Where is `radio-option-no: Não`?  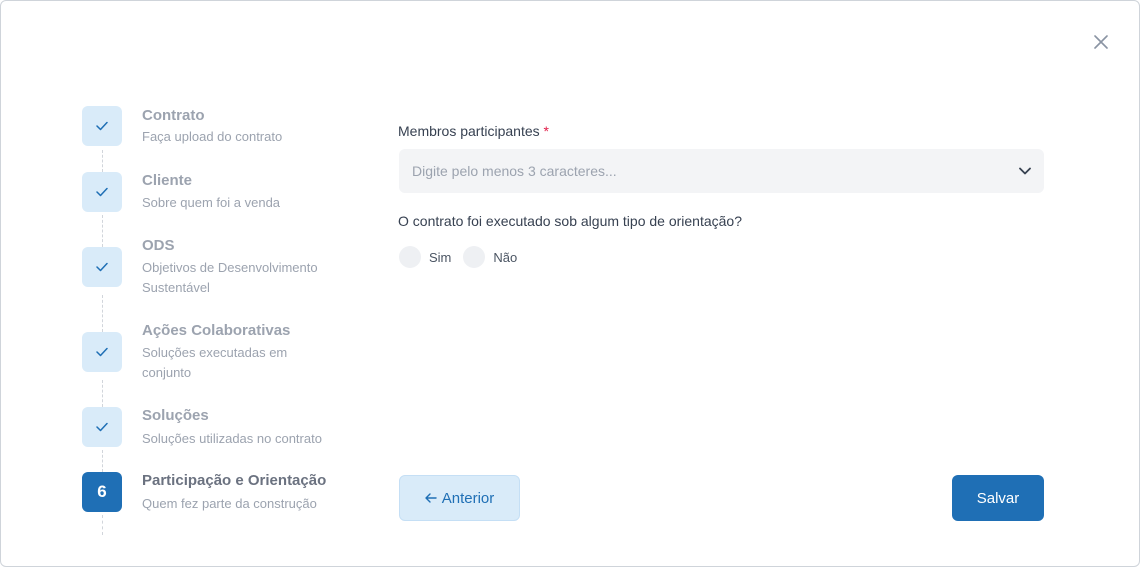 radio-option-no: Não is located at coordinates (490, 257).